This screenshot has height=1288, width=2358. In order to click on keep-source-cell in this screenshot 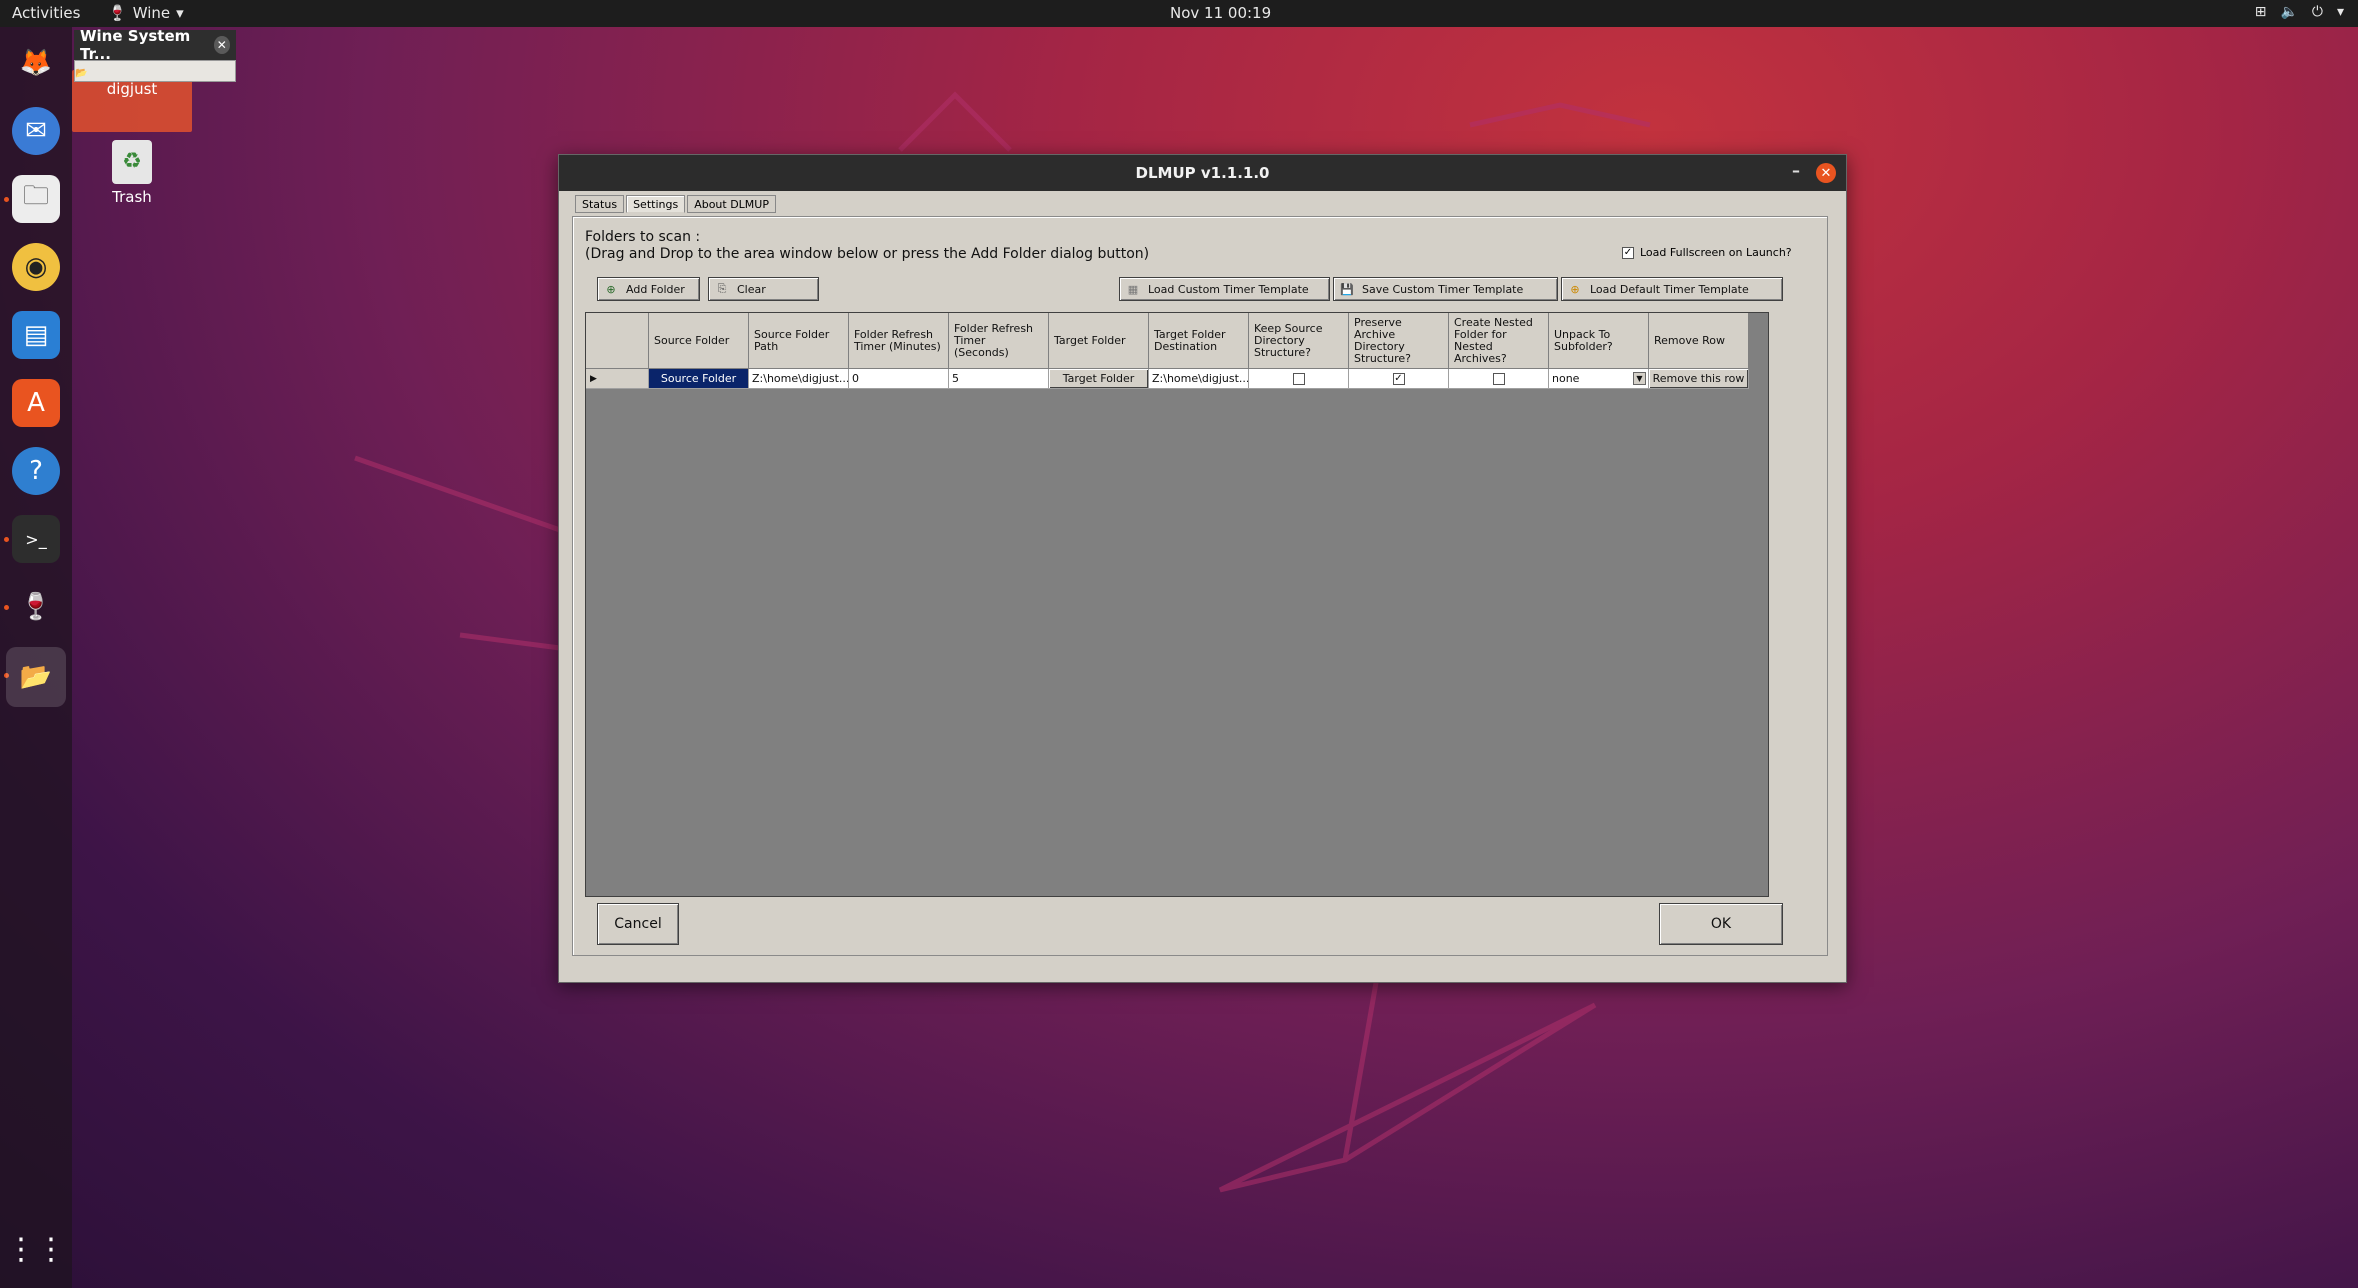, I will do `click(1299, 379)`.